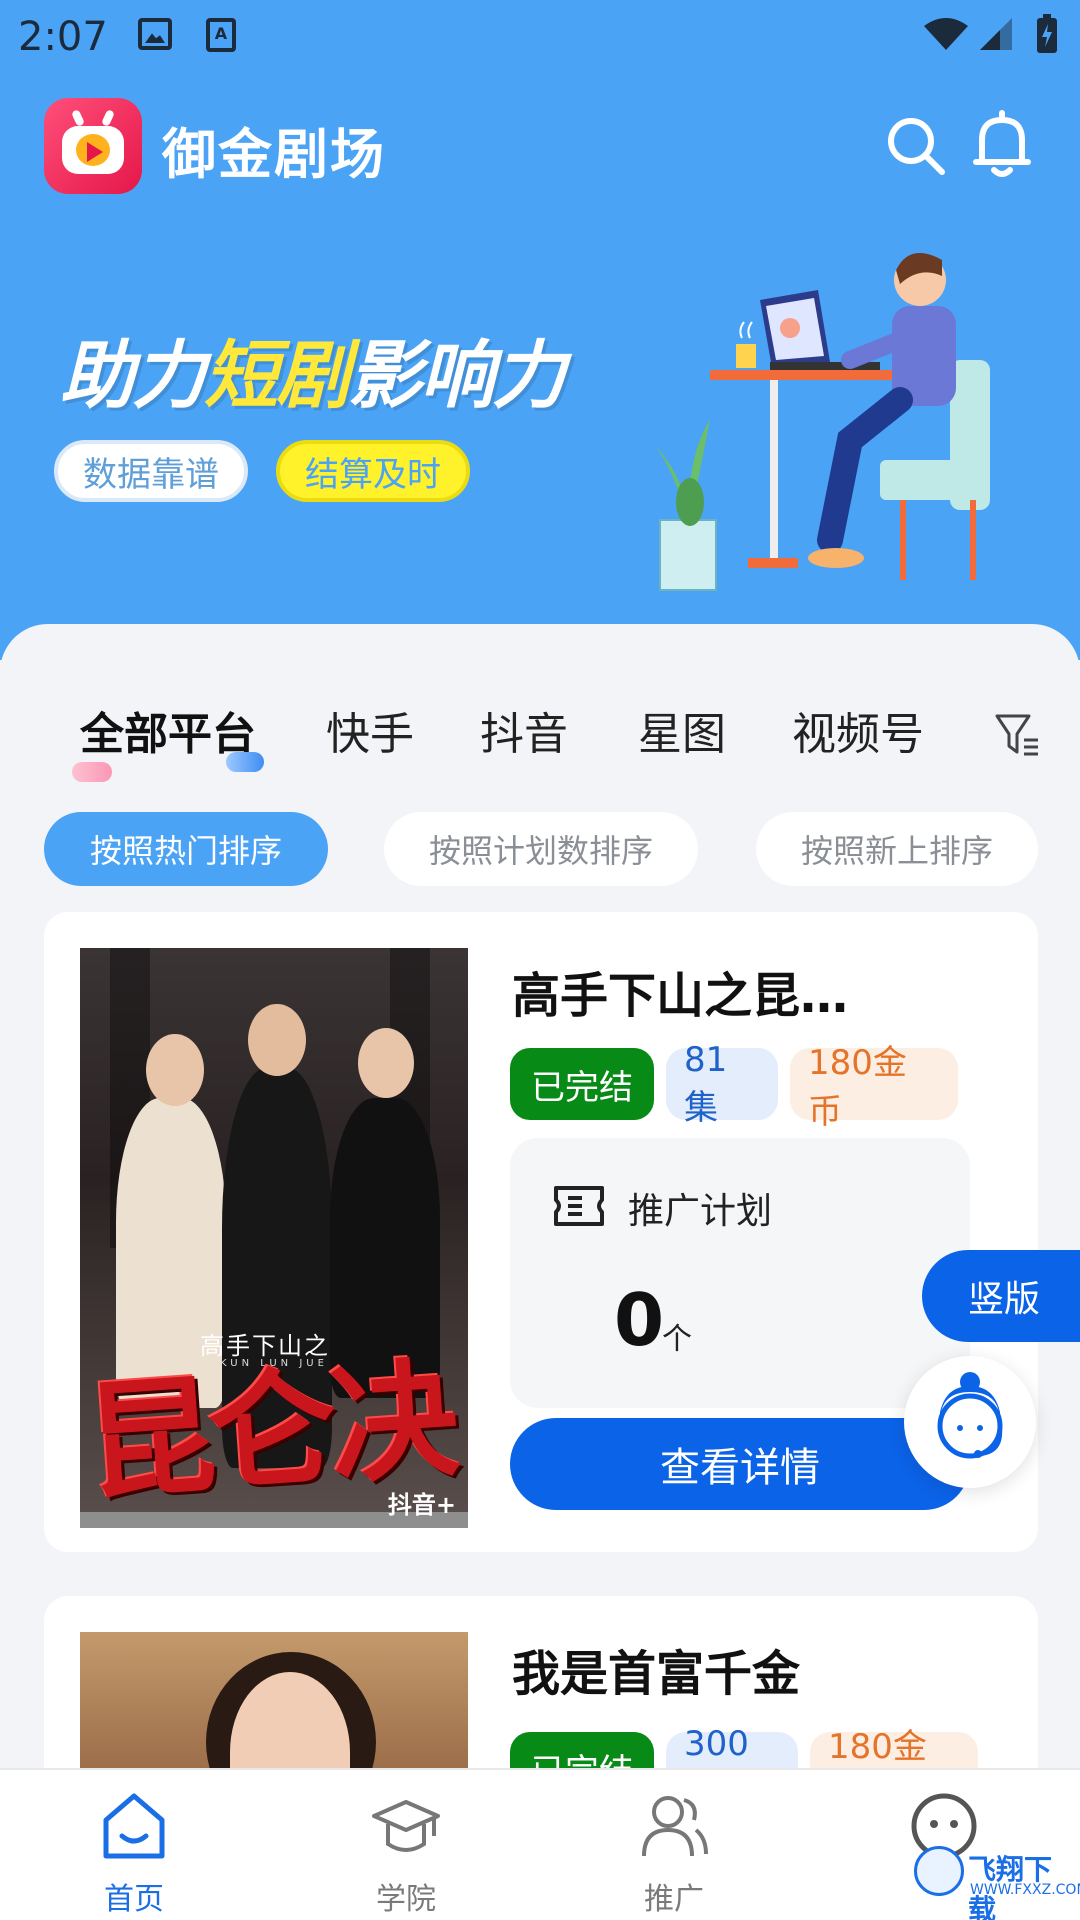 The image size is (1080, 1920). Describe the element at coordinates (151, 471) in the screenshot. I see `banner-pill-reliable-data: 数据靠谱` at that location.